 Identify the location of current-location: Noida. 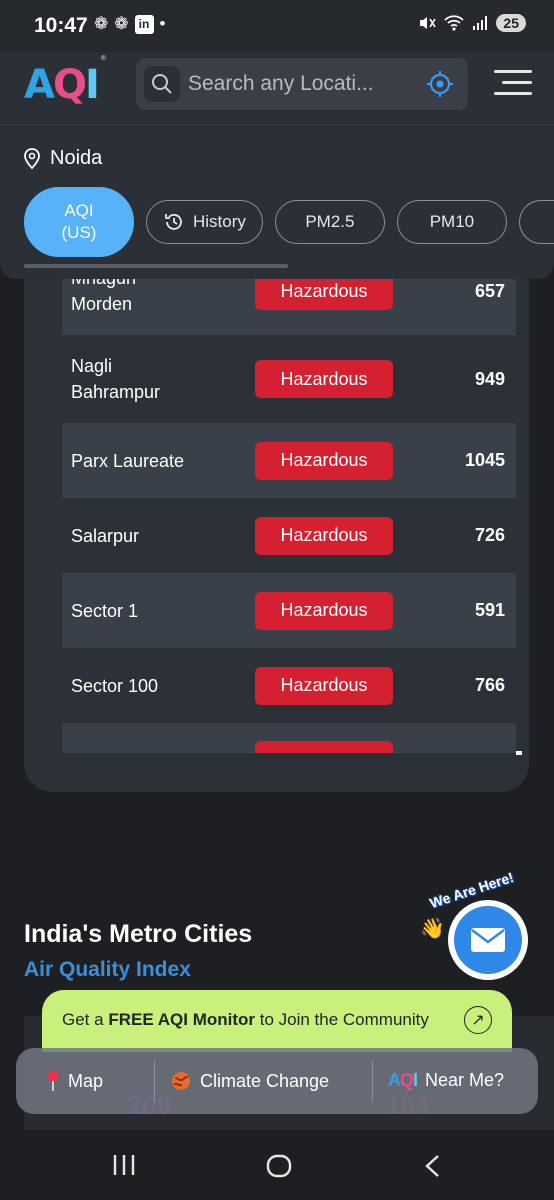
(63, 158).